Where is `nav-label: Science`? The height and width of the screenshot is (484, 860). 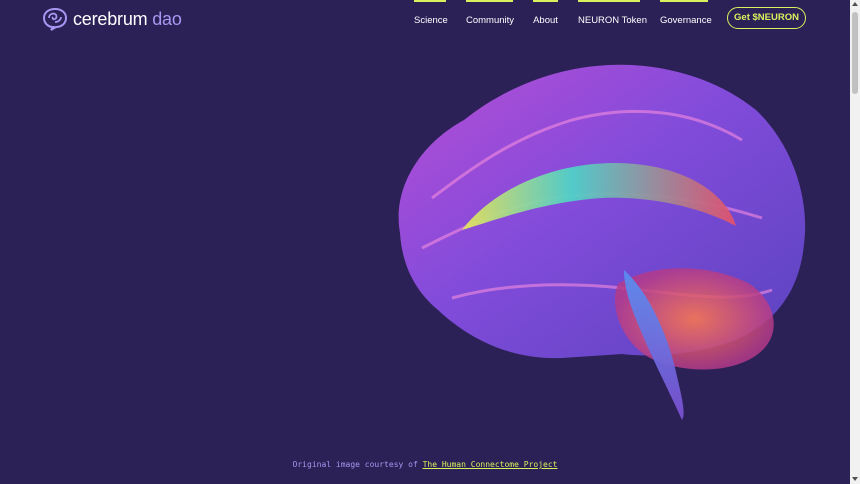 nav-label: Science is located at coordinates (431, 20).